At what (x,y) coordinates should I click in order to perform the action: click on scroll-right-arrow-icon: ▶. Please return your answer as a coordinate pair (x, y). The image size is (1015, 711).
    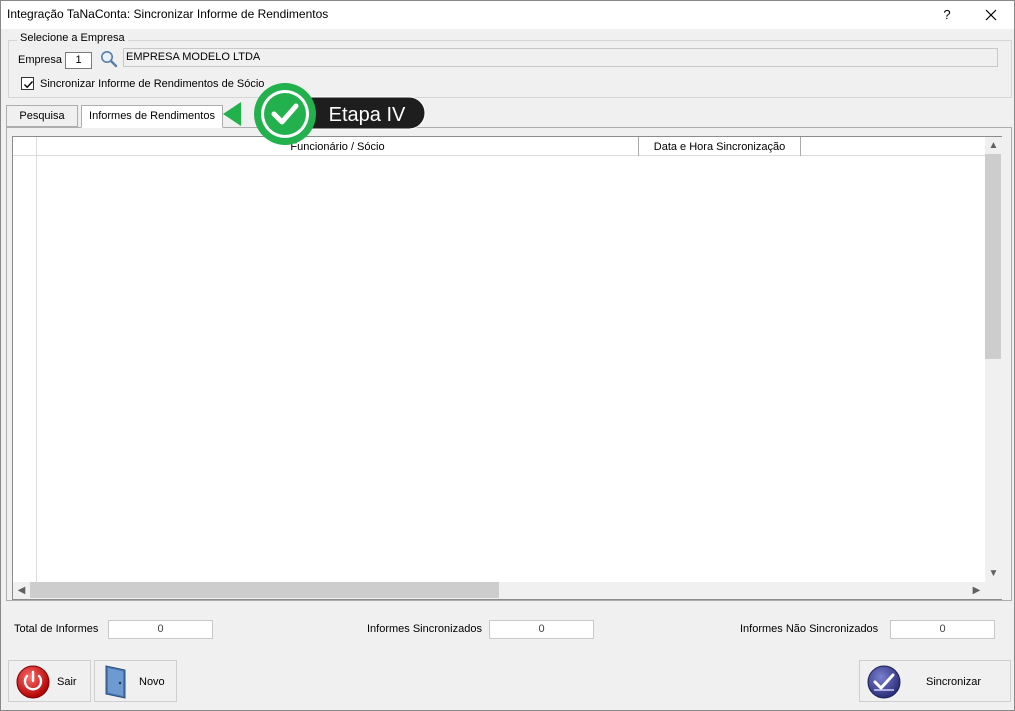
    Looking at the image, I should click on (976, 590).